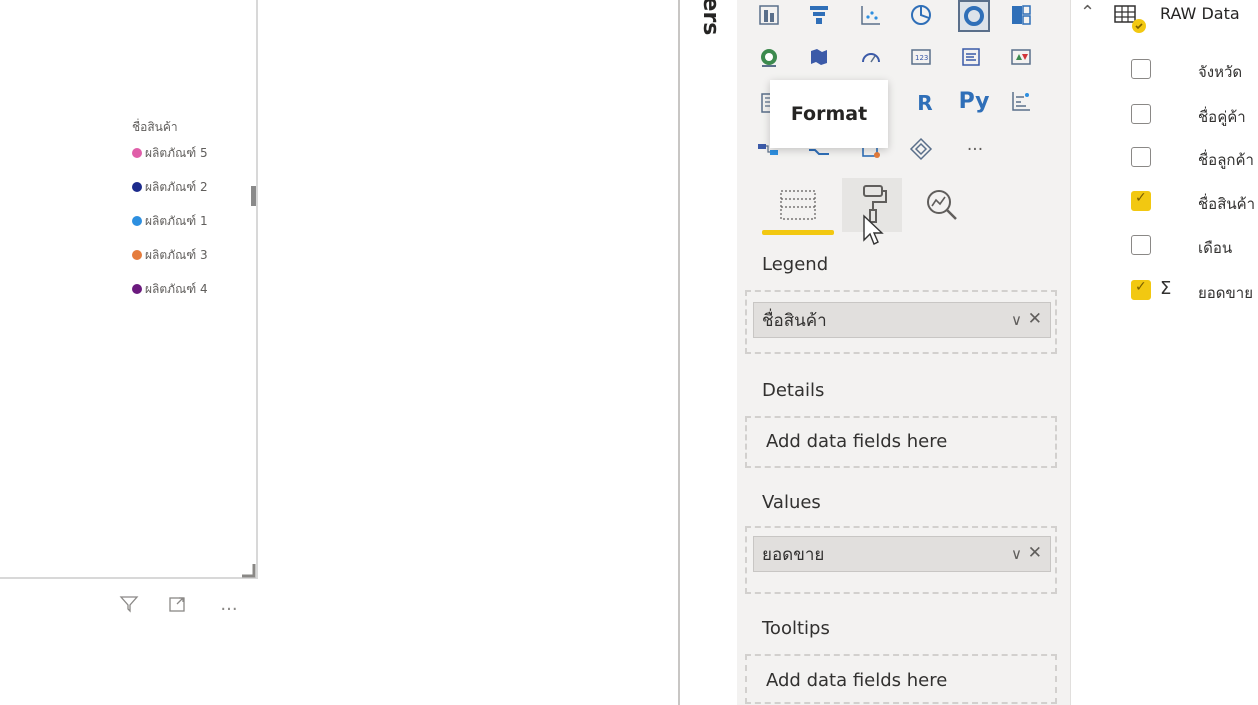  I want to click on active-tab-indicator, so click(798, 232).